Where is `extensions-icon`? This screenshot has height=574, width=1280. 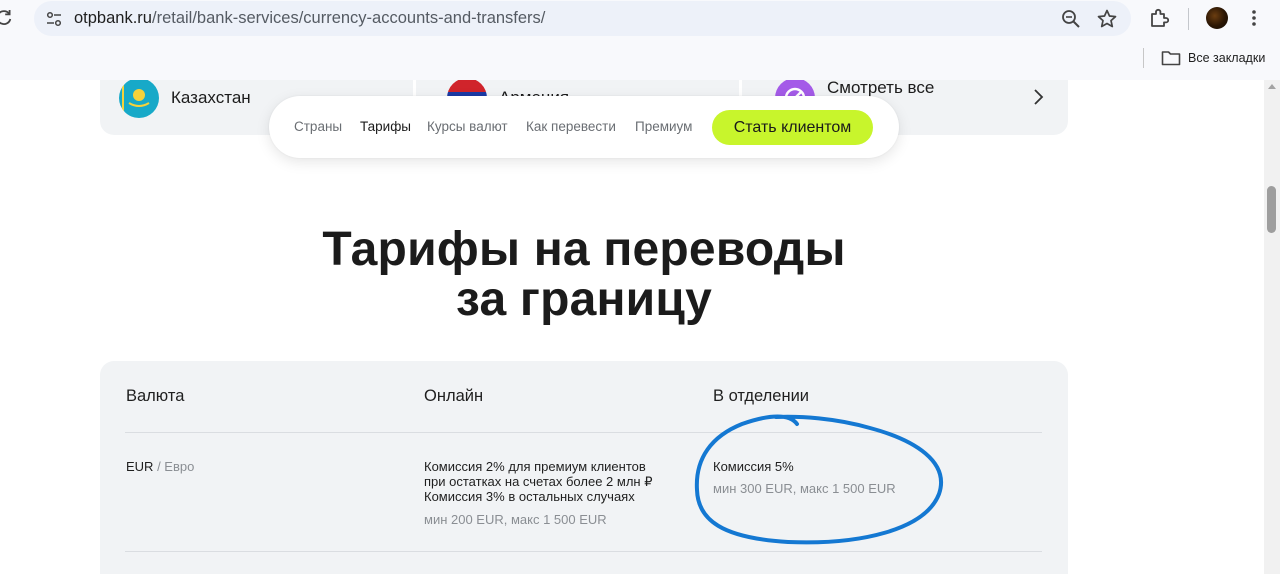 extensions-icon is located at coordinates (1159, 19).